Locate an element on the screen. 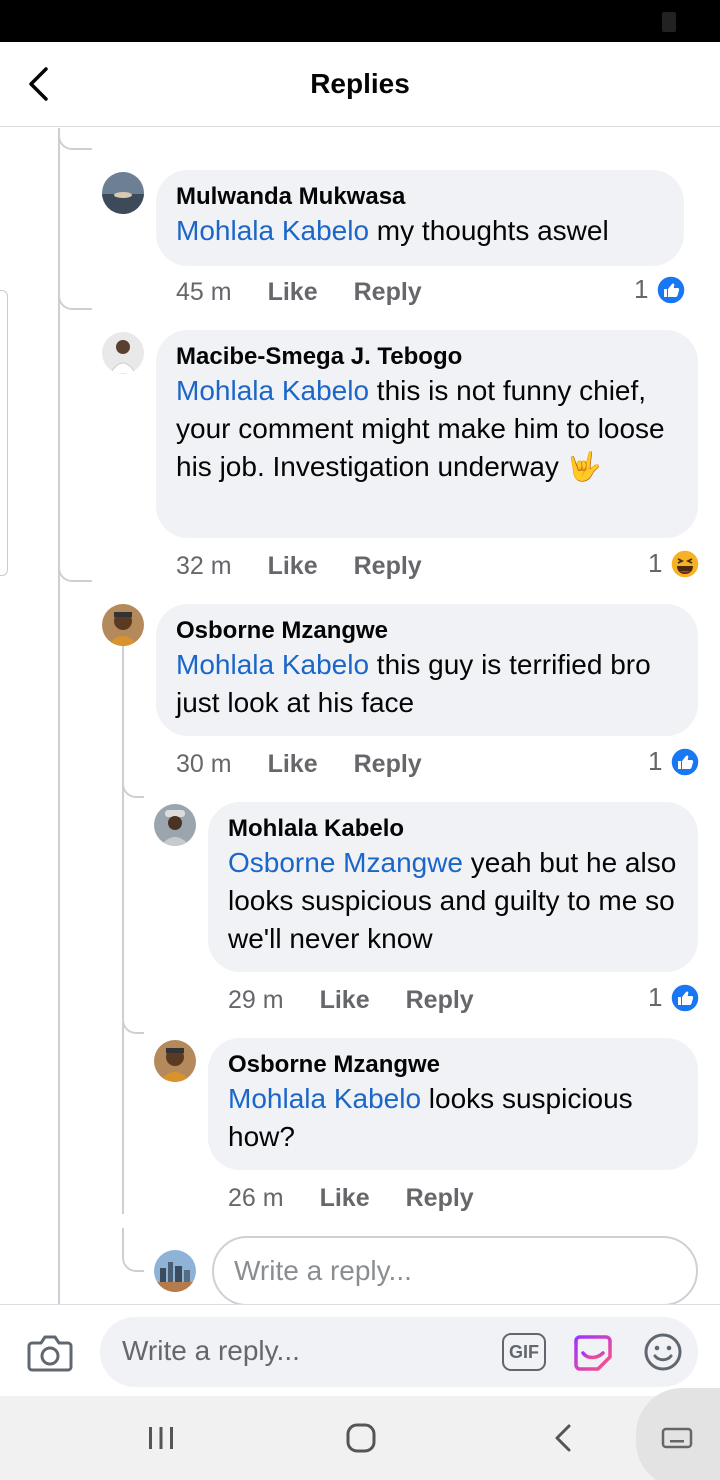 The width and height of the screenshot is (720, 1480). sticker-button is located at coordinates (593, 1354).